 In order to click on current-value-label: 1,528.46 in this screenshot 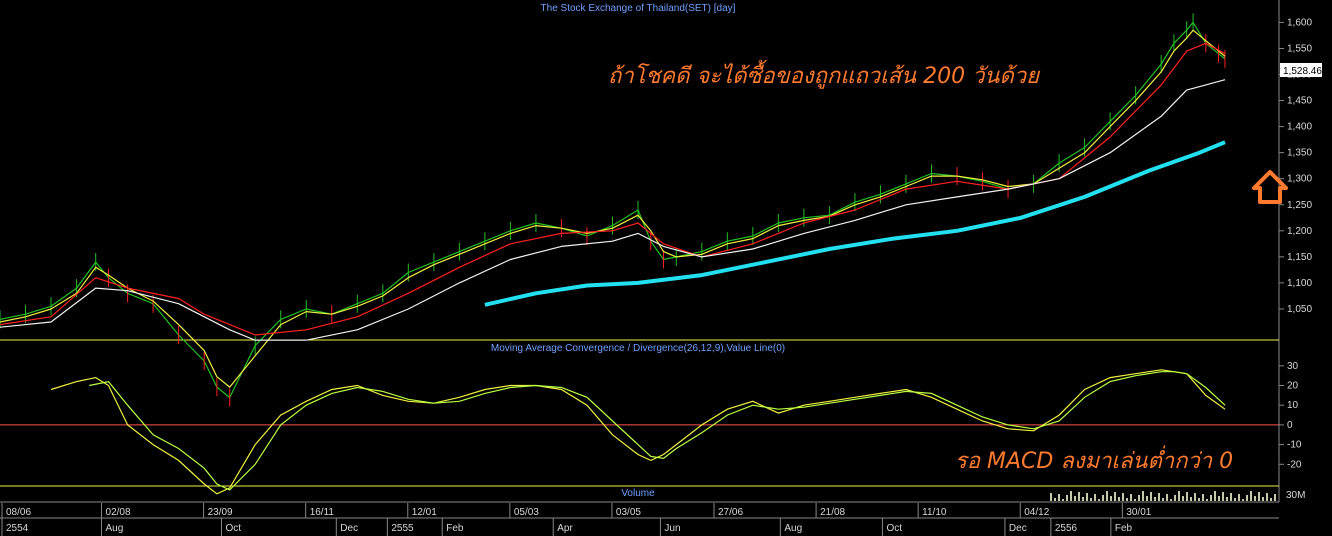, I will do `click(1302, 71)`.